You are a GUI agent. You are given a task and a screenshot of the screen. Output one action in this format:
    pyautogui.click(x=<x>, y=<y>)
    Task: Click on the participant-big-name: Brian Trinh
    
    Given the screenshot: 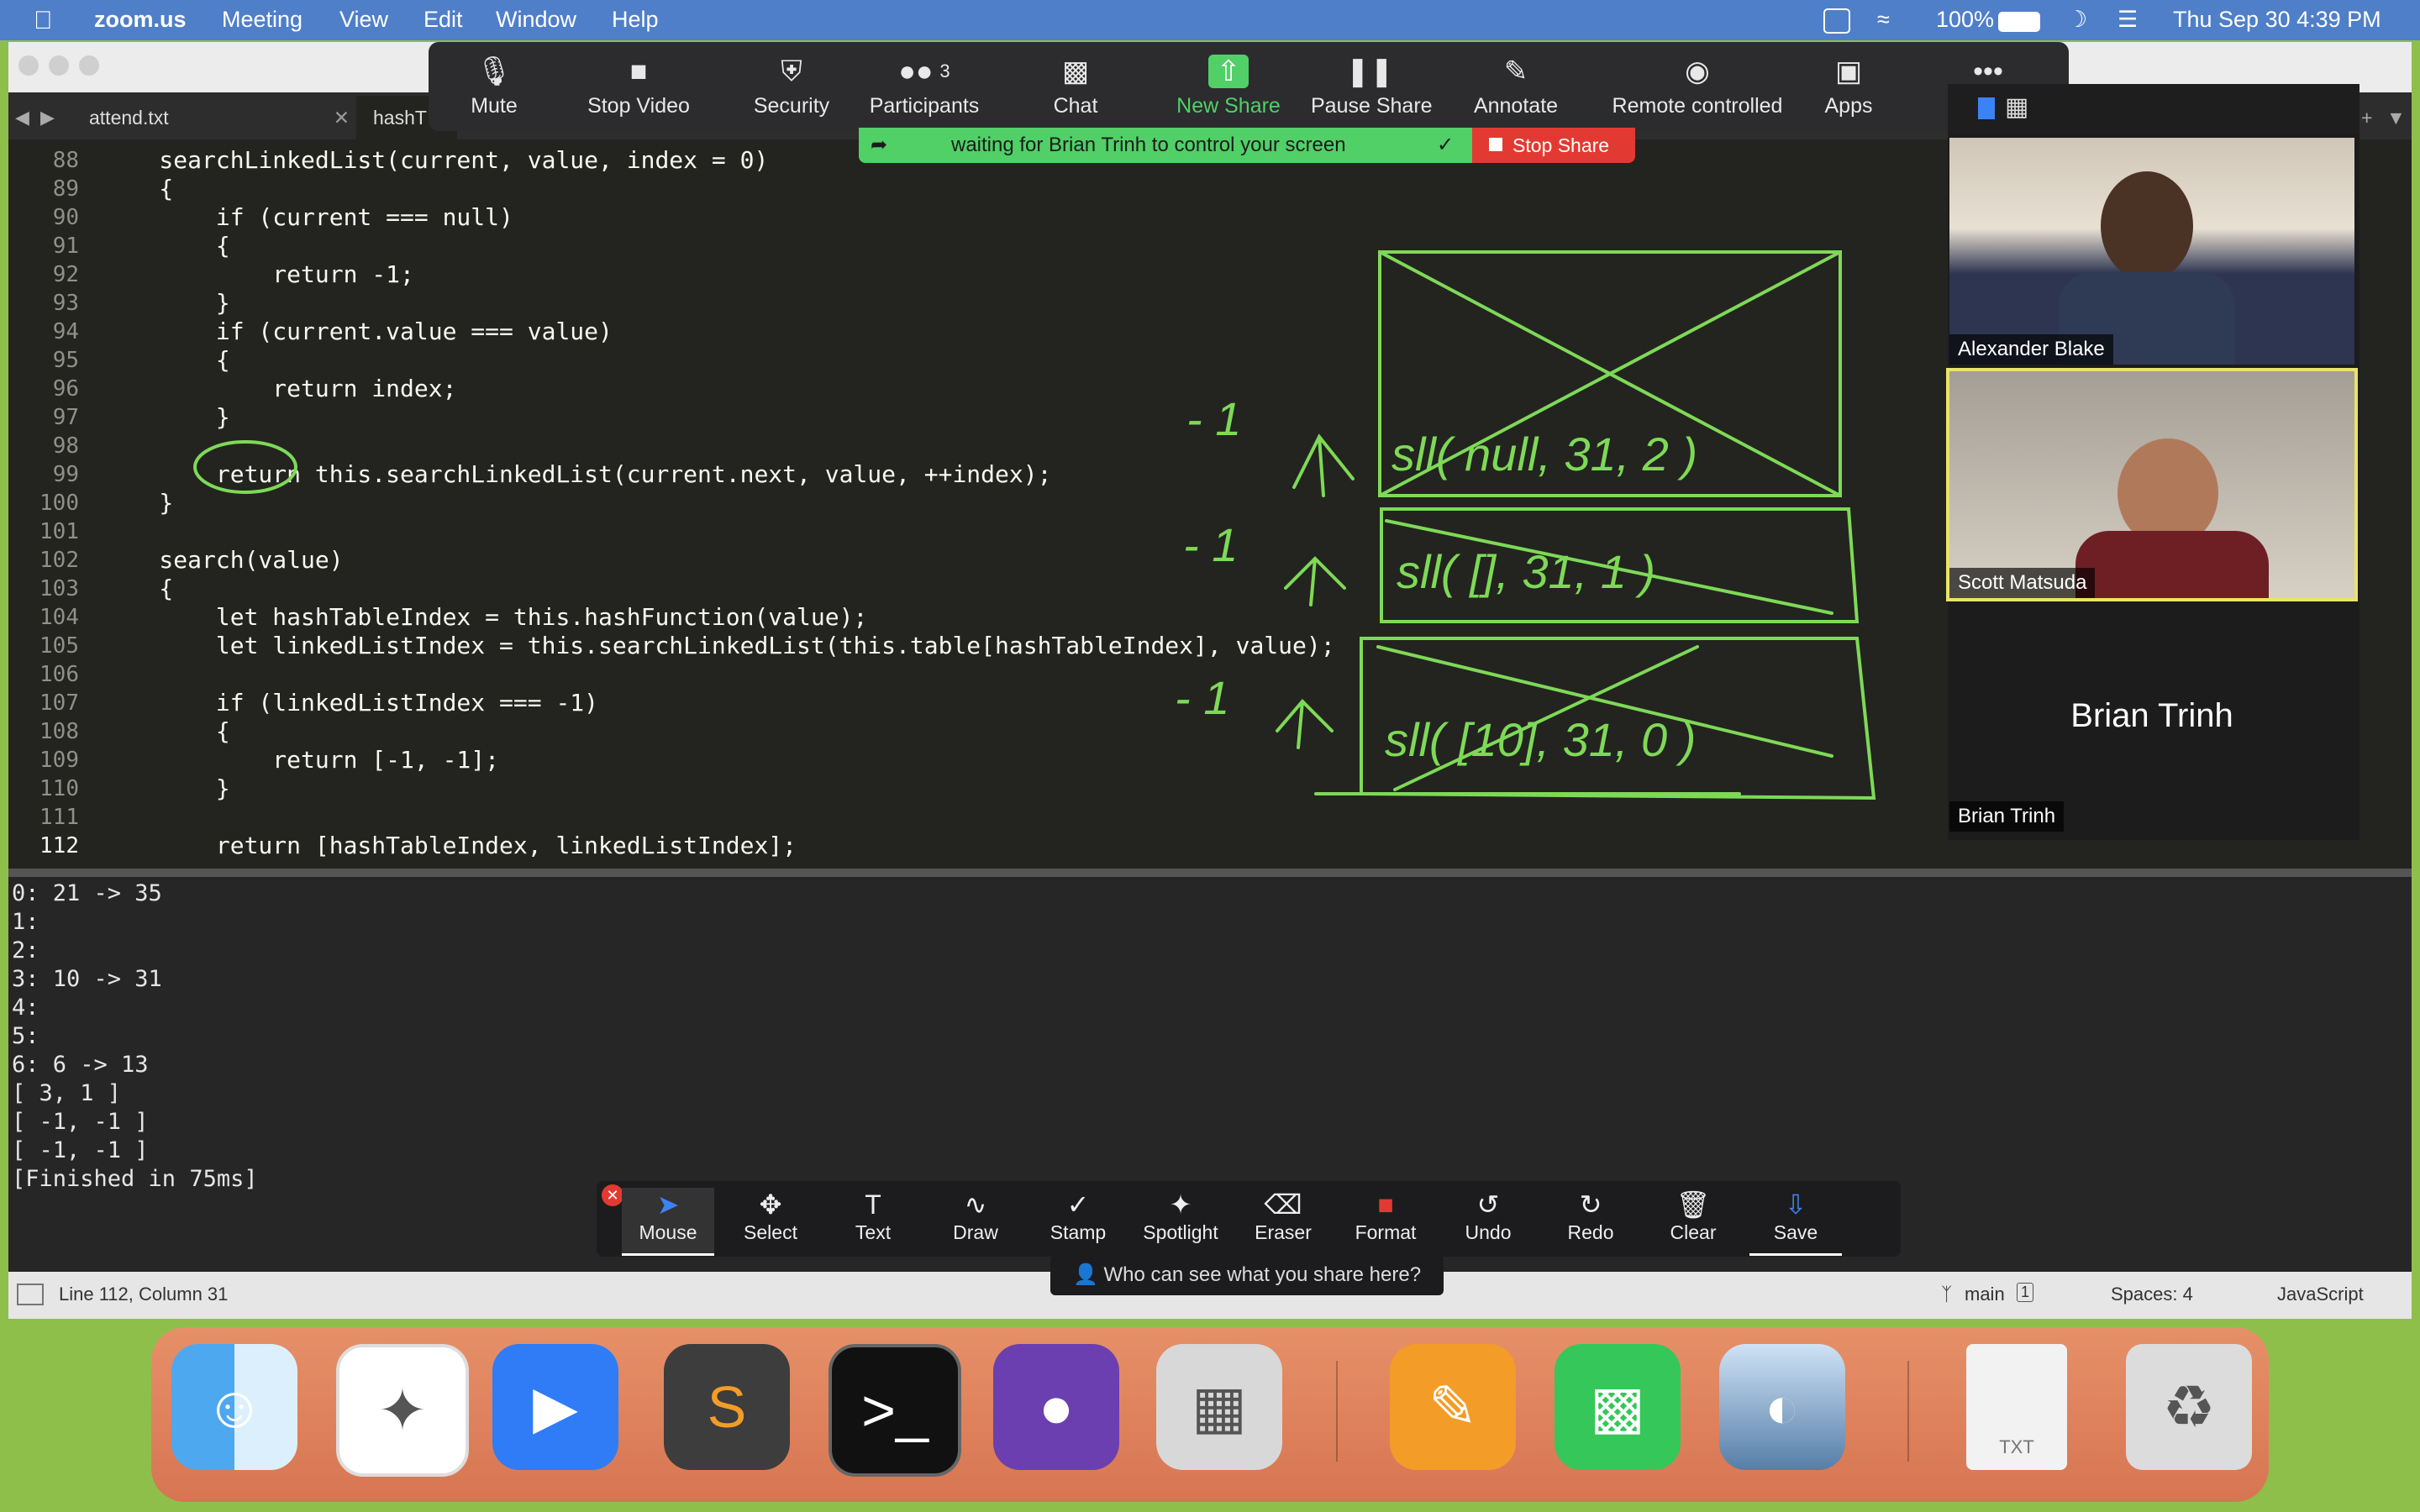 What is the action you would take?
    pyautogui.click(x=2151, y=715)
    